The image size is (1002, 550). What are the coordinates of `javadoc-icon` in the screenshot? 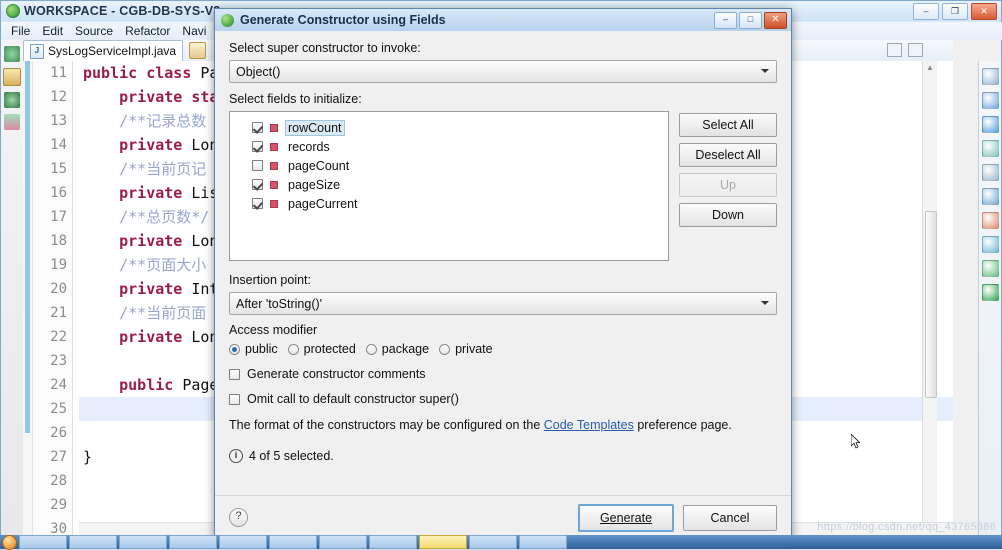 It's located at (990, 244).